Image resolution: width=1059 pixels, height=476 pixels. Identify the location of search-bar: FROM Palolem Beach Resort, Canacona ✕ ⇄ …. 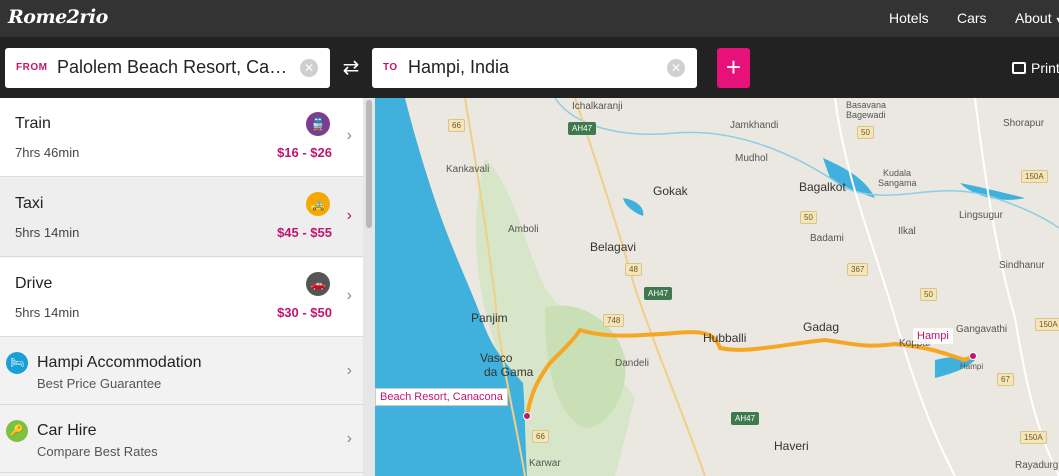
(529, 67).